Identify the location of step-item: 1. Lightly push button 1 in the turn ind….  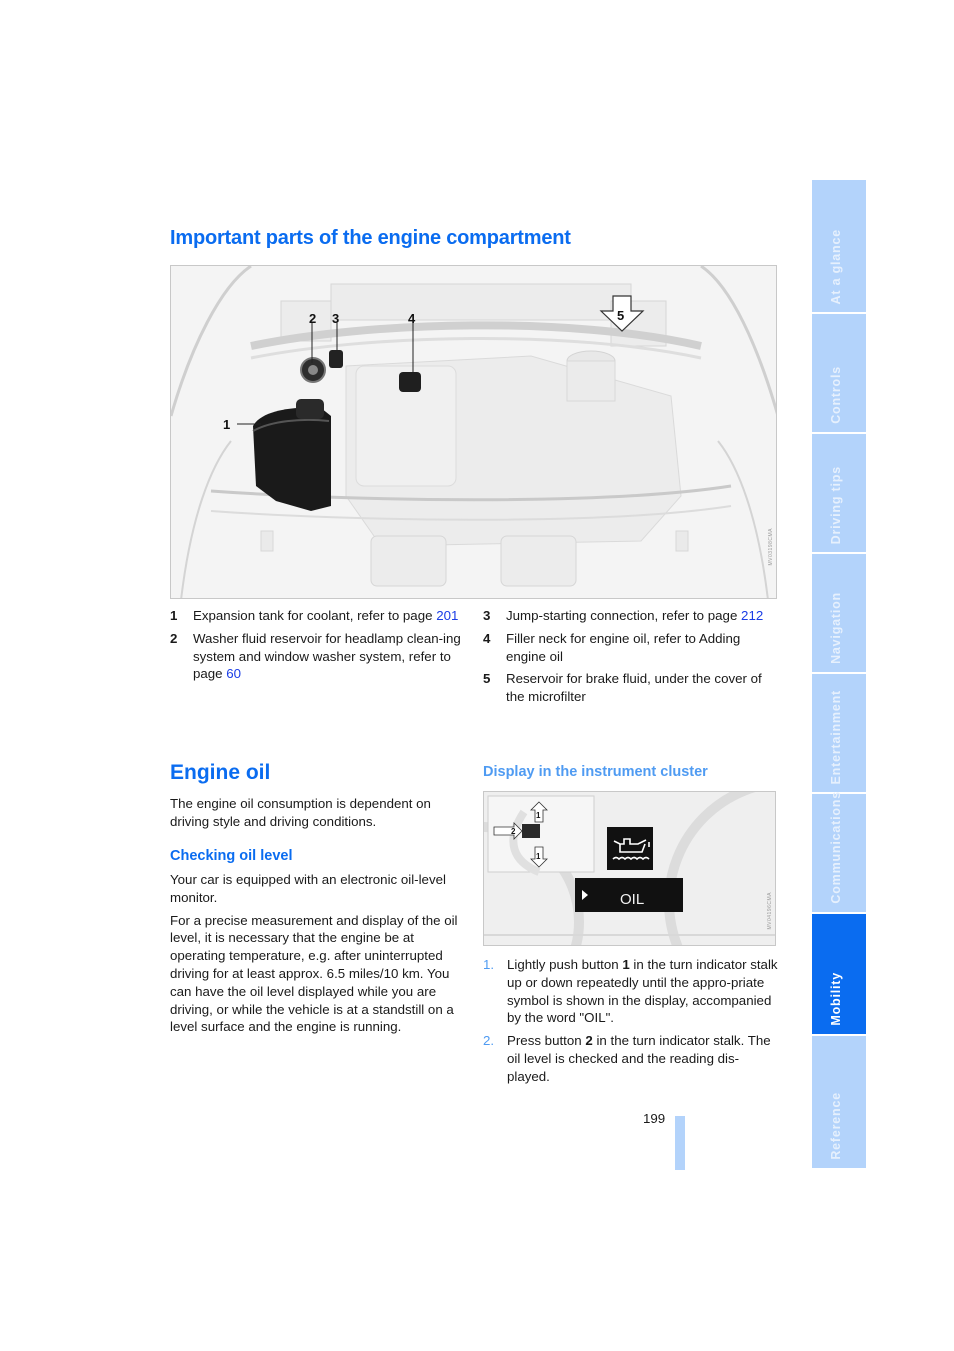
(631, 991).